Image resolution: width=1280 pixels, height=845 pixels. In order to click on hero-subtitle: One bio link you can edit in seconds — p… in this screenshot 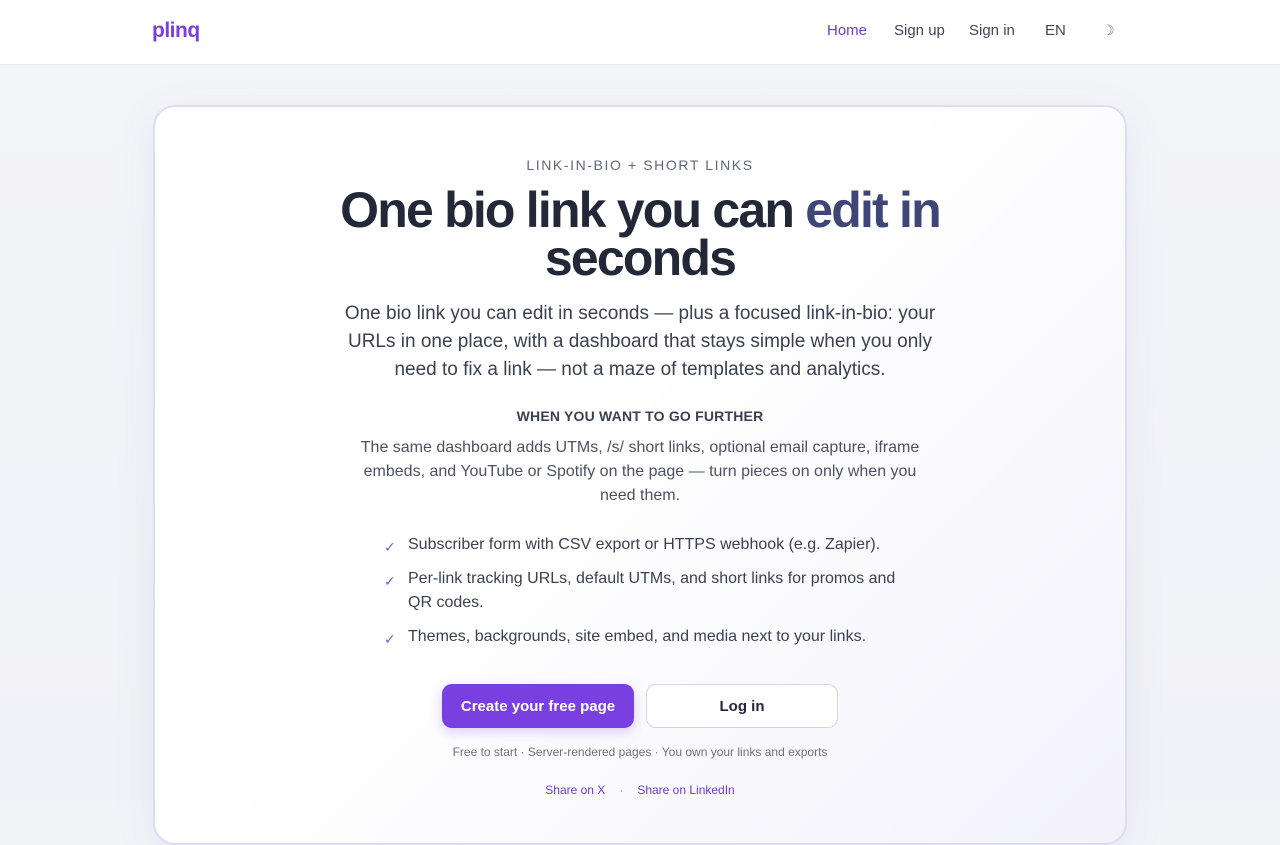, I will do `click(640, 341)`.